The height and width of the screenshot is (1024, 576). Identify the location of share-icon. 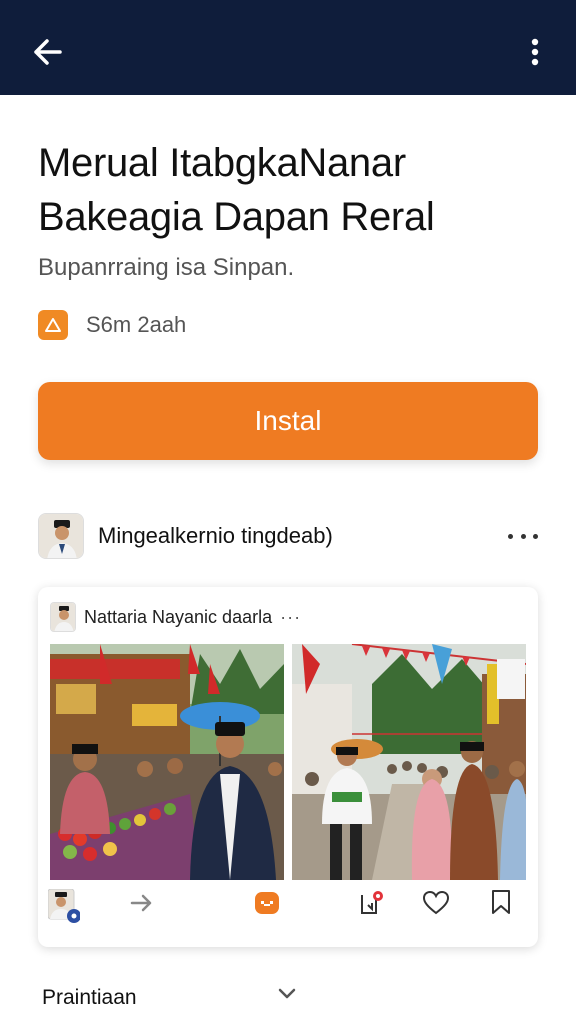
(141, 903).